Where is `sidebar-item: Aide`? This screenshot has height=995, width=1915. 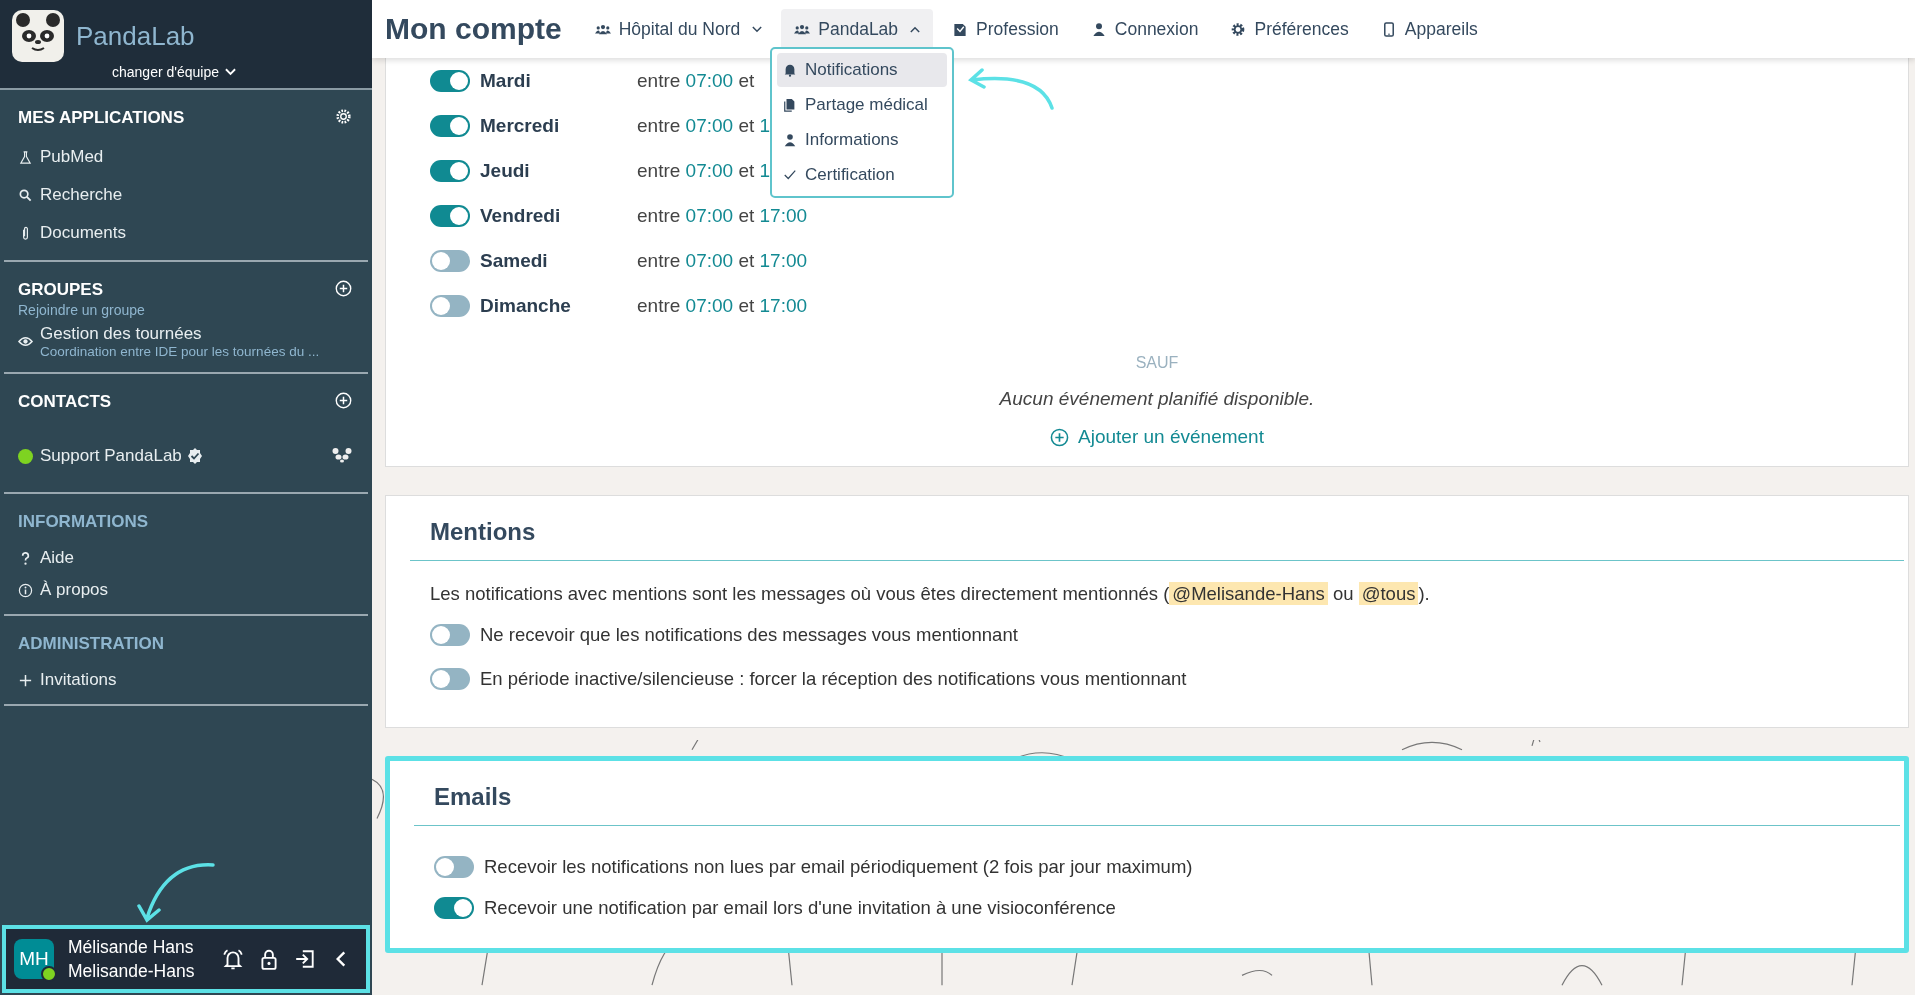
sidebar-item: Aide is located at coordinates (57, 558).